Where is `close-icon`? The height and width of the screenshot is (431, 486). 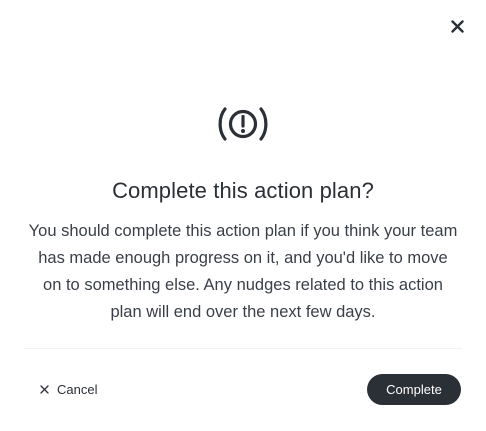 close-icon is located at coordinates (457, 26).